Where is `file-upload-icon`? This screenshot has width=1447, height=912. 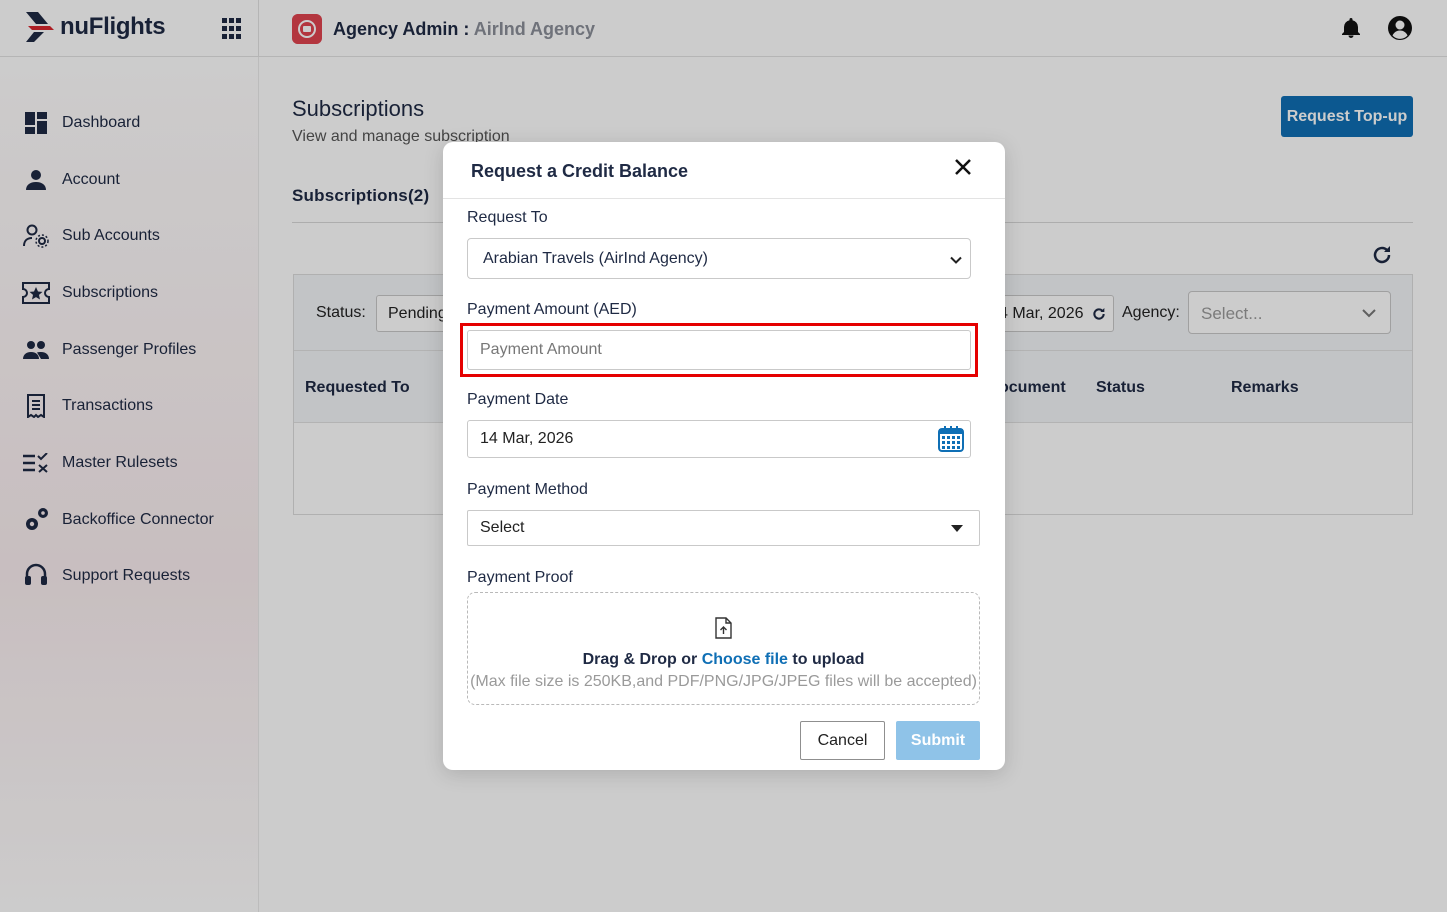 file-upload-icon is located at coordinates (723, 628).